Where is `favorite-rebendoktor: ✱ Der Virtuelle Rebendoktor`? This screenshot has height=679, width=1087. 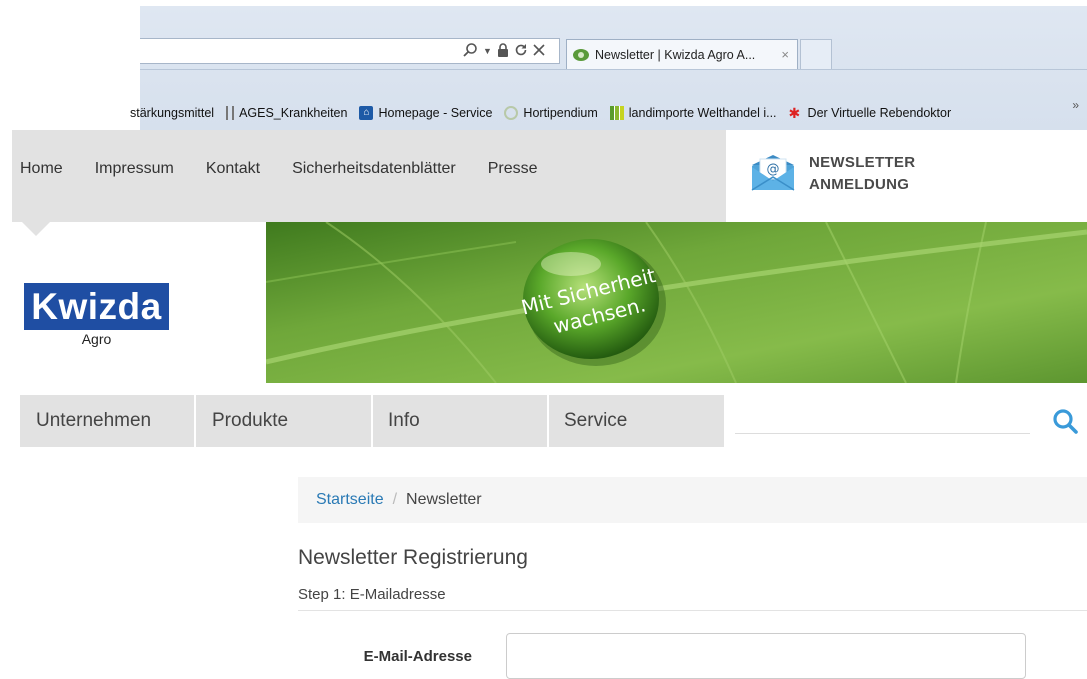 favorite-rebendoktor: ✱ Der Virtuelle Rebendoktor is located at coordinates (870, 113).